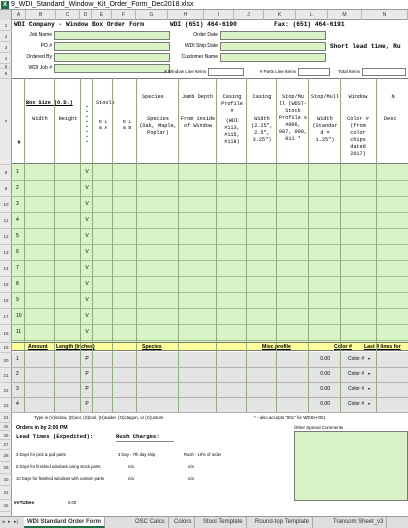  Describe the element at coordinates (6, 493) in the screenshot. I see `row-header: 31` at that location.